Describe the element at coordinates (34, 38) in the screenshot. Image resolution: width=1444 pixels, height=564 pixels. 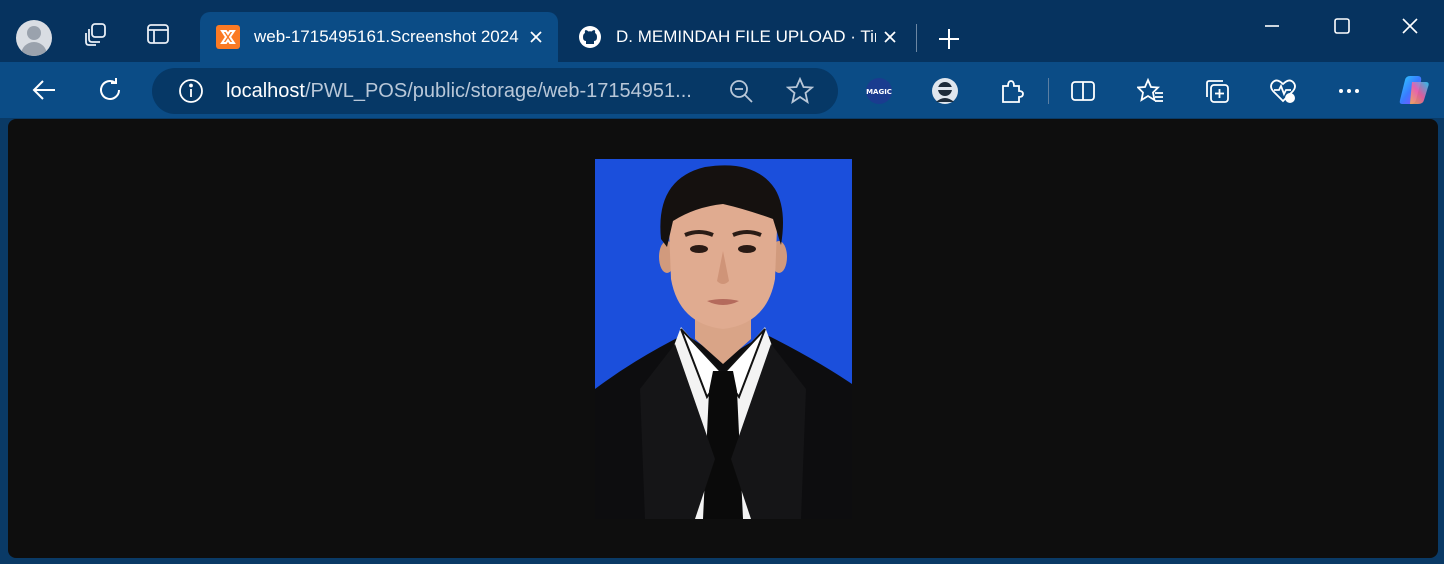
I see `profile-avatar` at that location.